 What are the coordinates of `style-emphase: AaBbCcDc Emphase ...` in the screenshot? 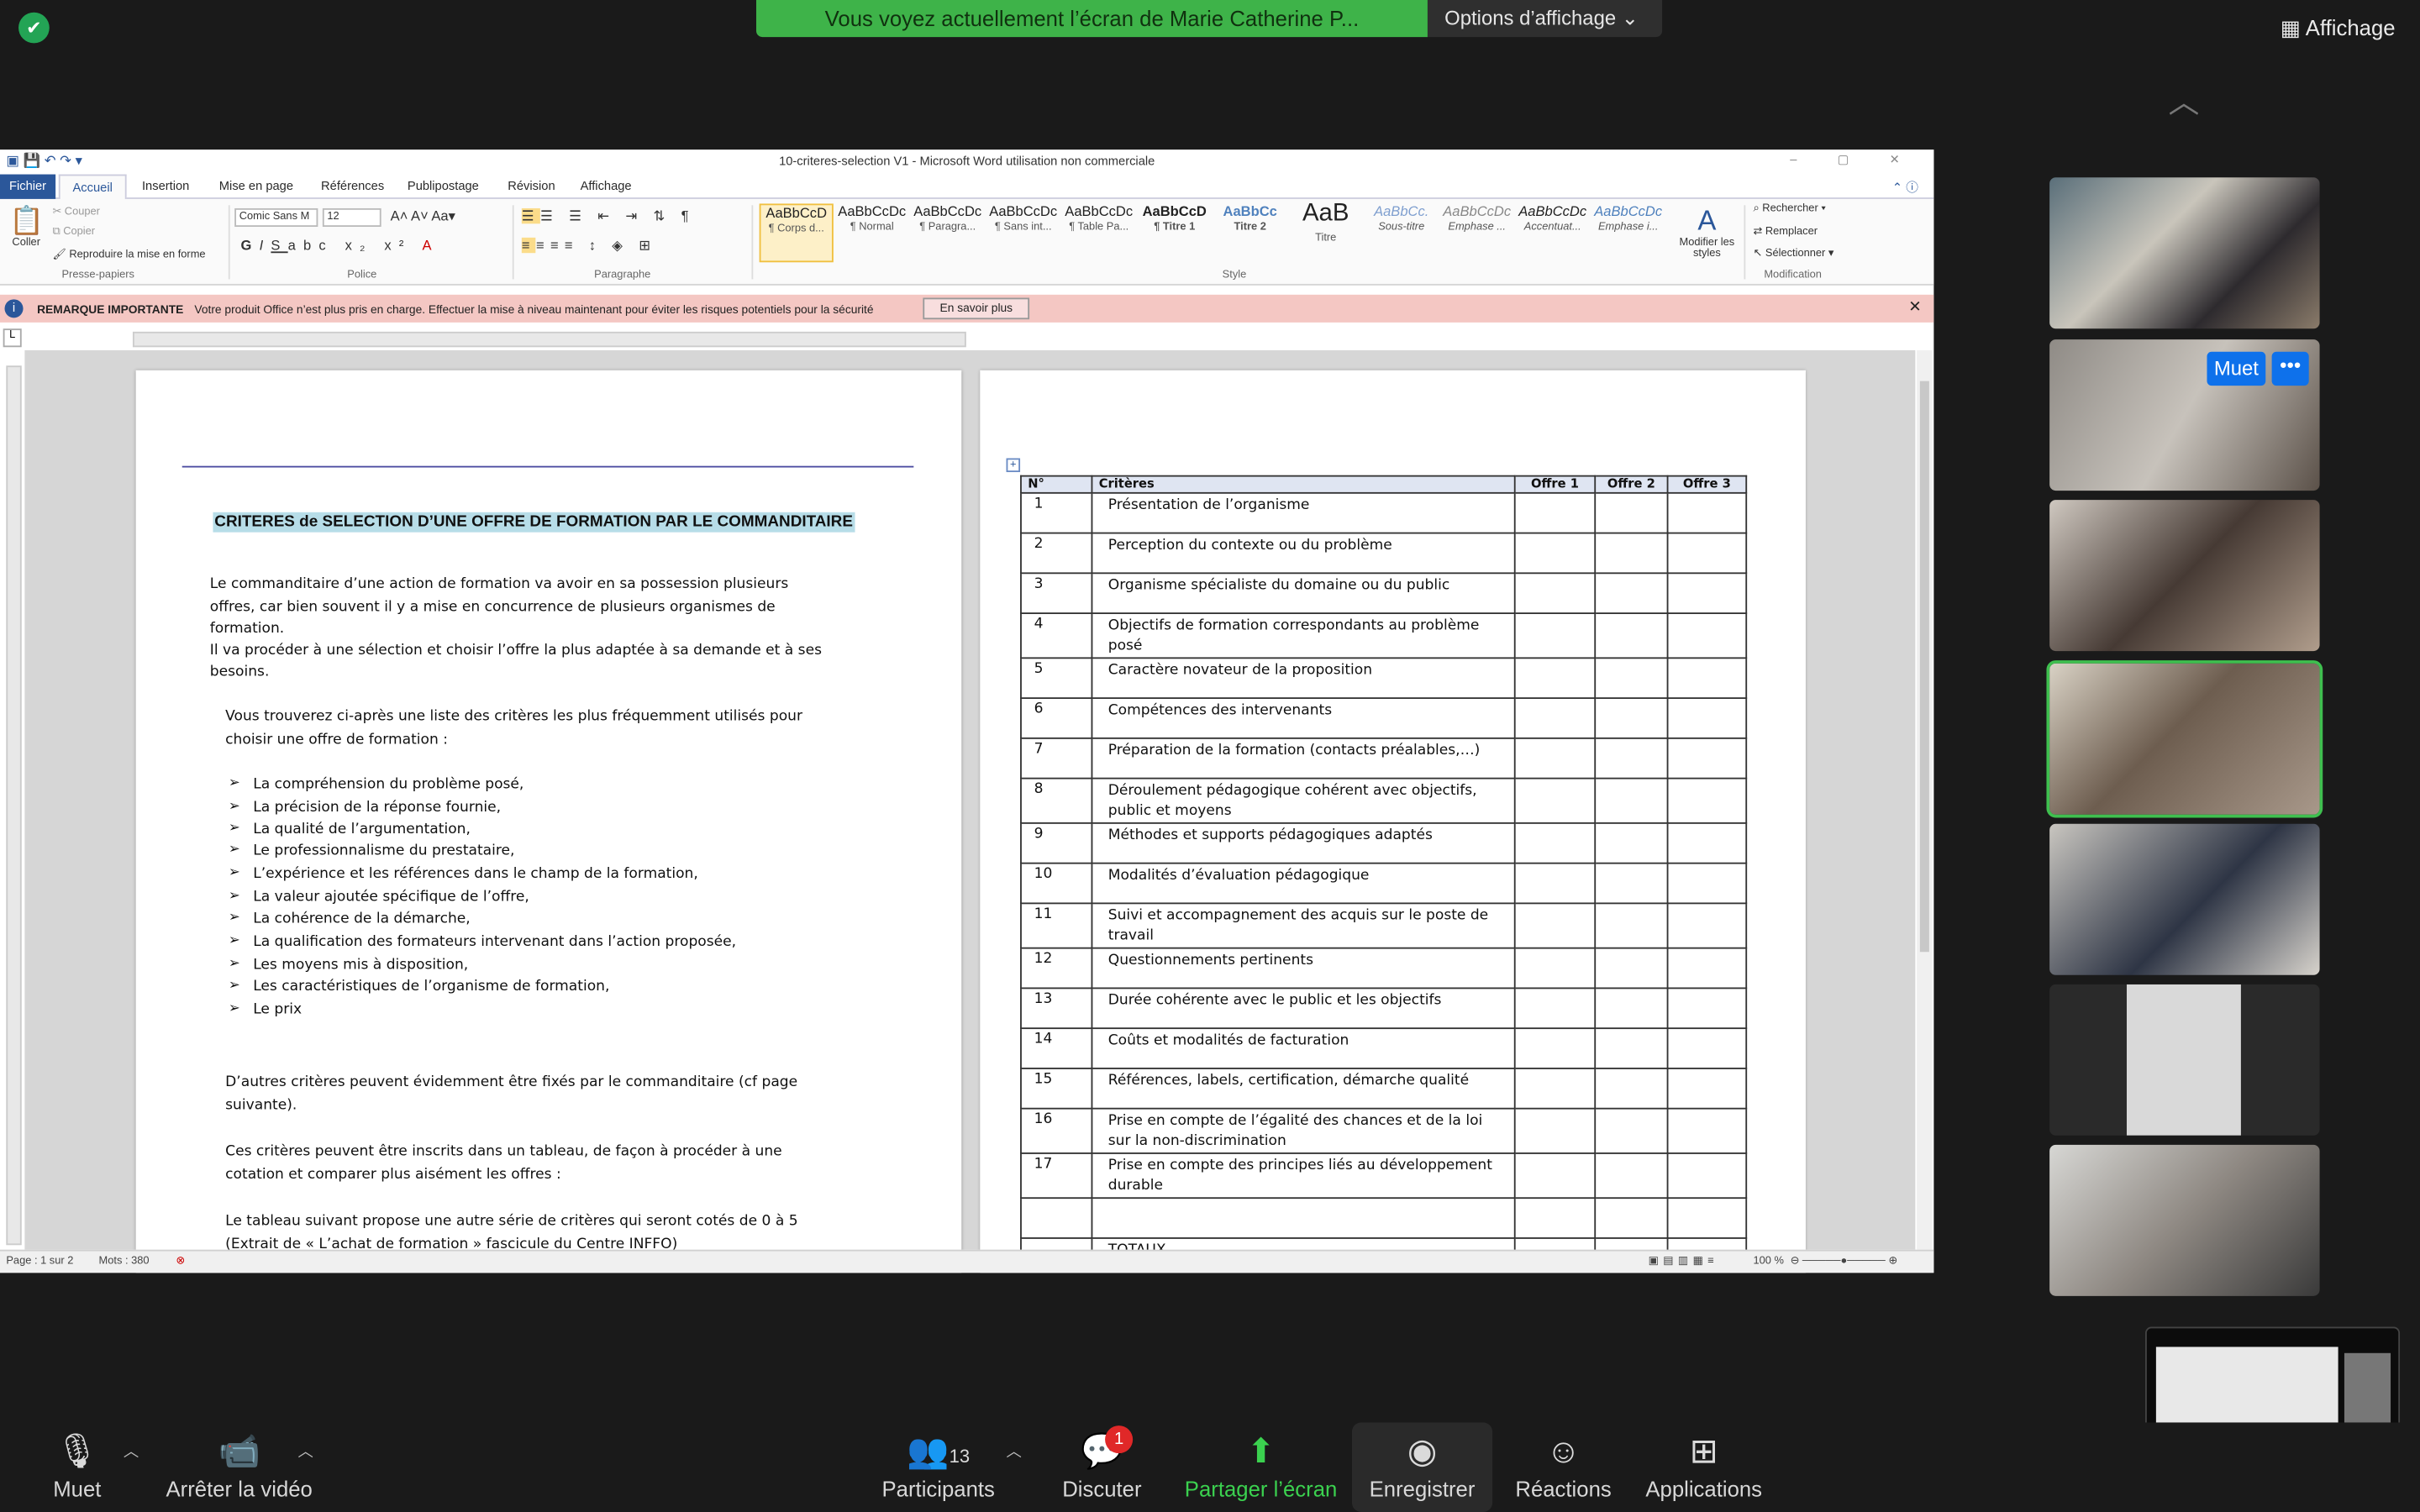 It's located at (1477, 232).